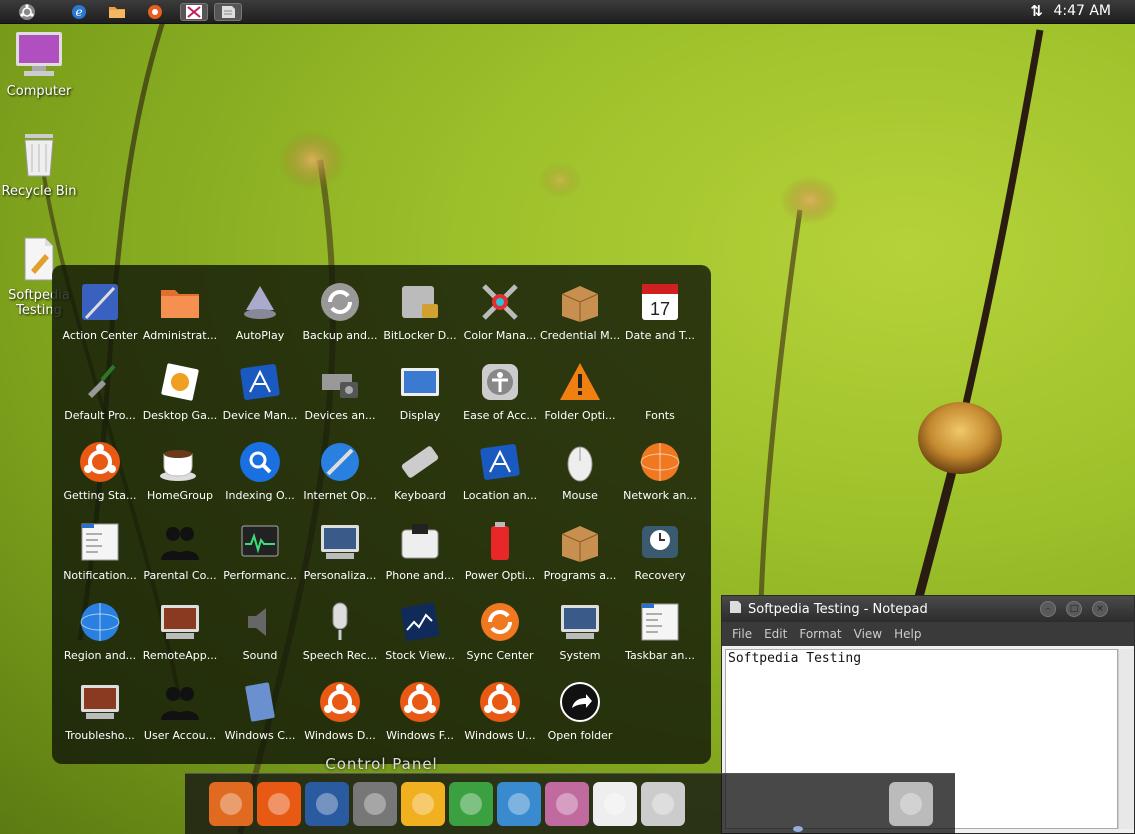 This screenshot has height=834, width=1135. I want to click on performance-icon, so click(260, 542).